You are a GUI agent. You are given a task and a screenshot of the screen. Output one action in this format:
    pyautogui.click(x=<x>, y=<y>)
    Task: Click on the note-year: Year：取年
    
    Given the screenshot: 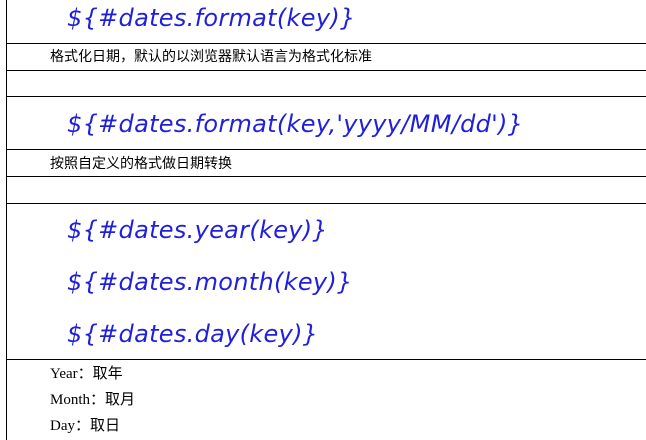 What is the action you would take?
    pyautogui.click(x=86, y=374)
    